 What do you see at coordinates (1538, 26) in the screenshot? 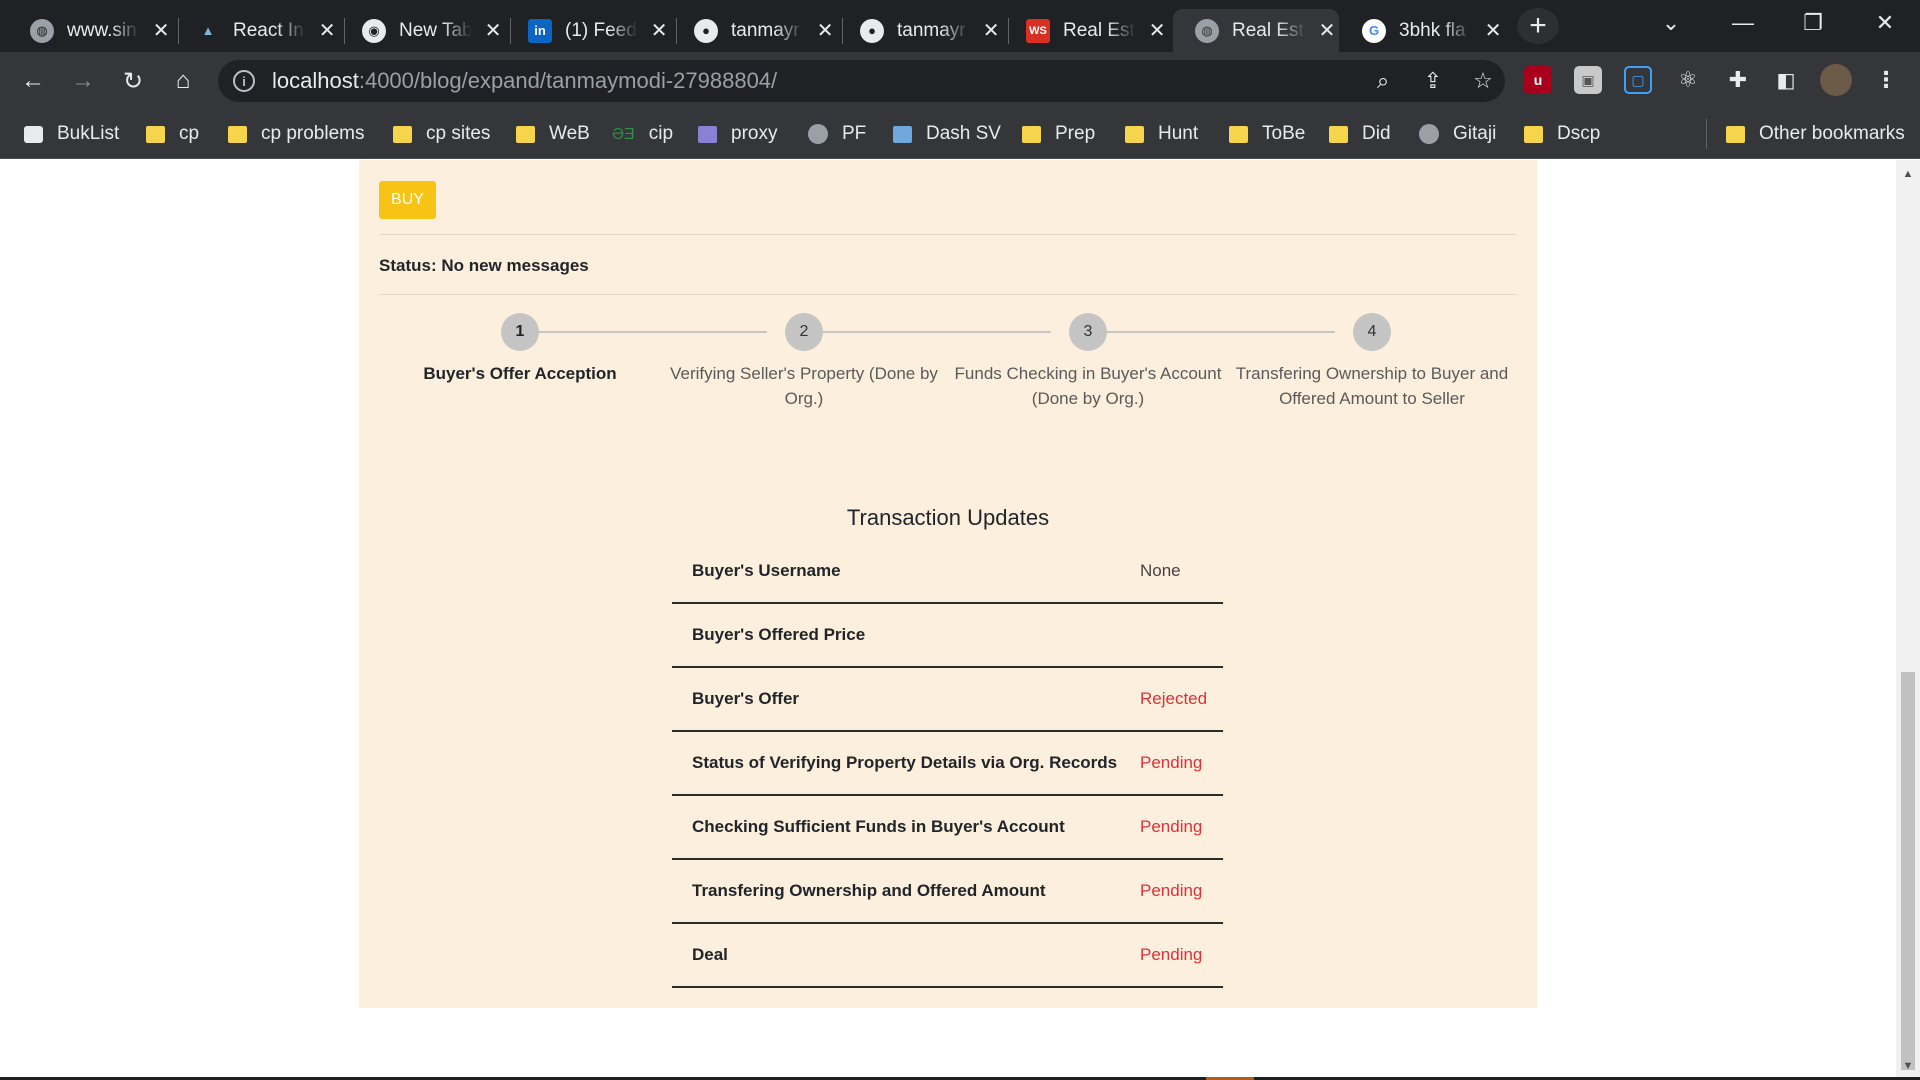
I see `new-tab-button: +` at bounding box center [1538, 26].